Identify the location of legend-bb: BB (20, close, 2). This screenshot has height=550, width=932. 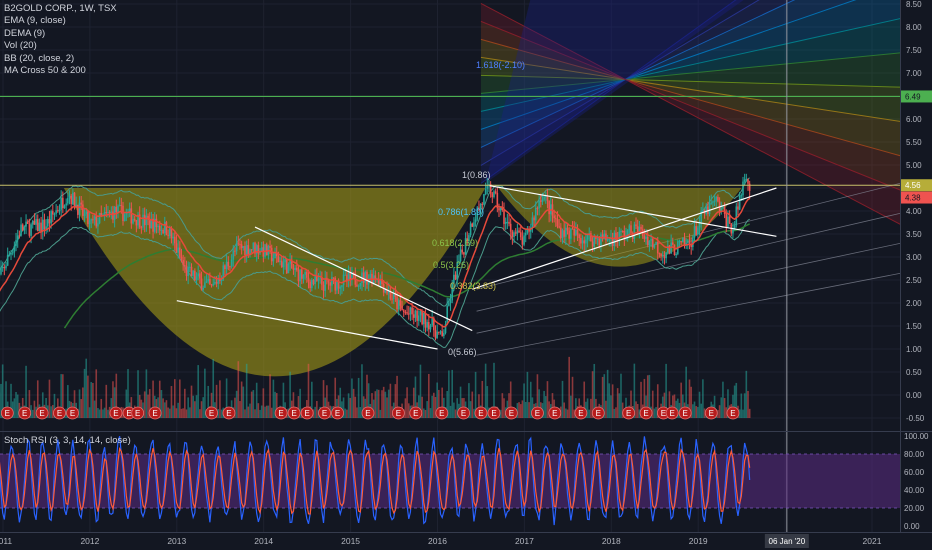
(60, 59).